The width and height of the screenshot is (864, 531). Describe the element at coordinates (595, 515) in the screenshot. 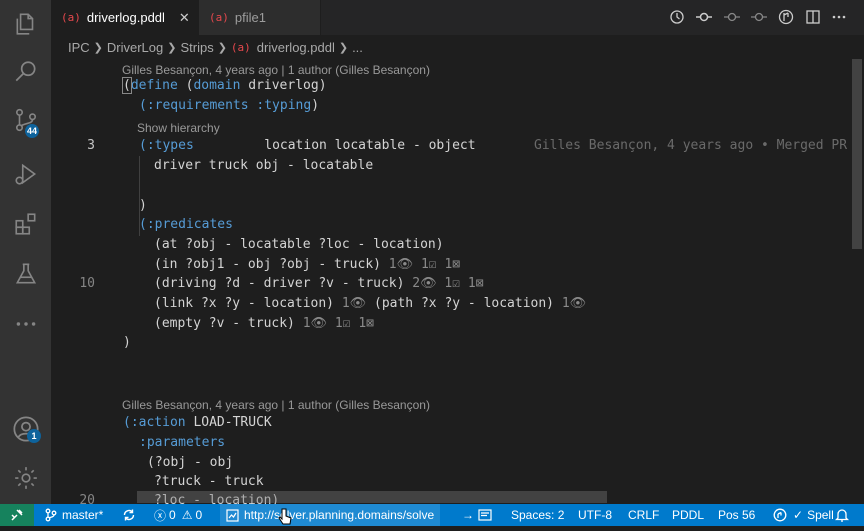

I see `encoding: UTF-8` at that location.